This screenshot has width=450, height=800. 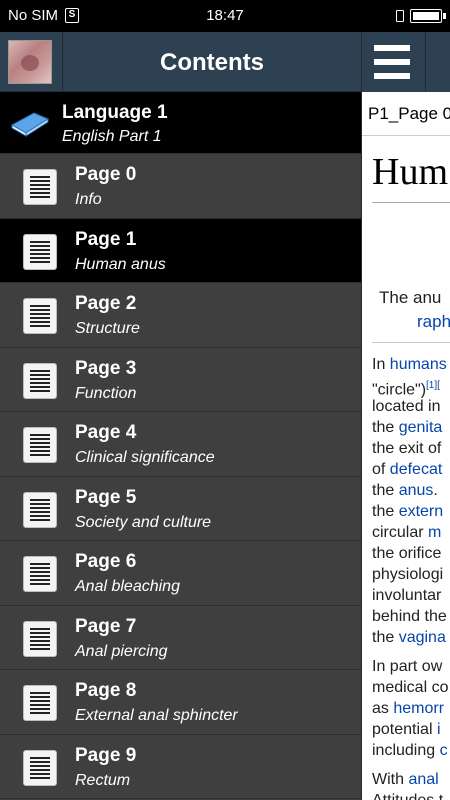 I want to click on article-link: defecat, so click(x=416, y=469).